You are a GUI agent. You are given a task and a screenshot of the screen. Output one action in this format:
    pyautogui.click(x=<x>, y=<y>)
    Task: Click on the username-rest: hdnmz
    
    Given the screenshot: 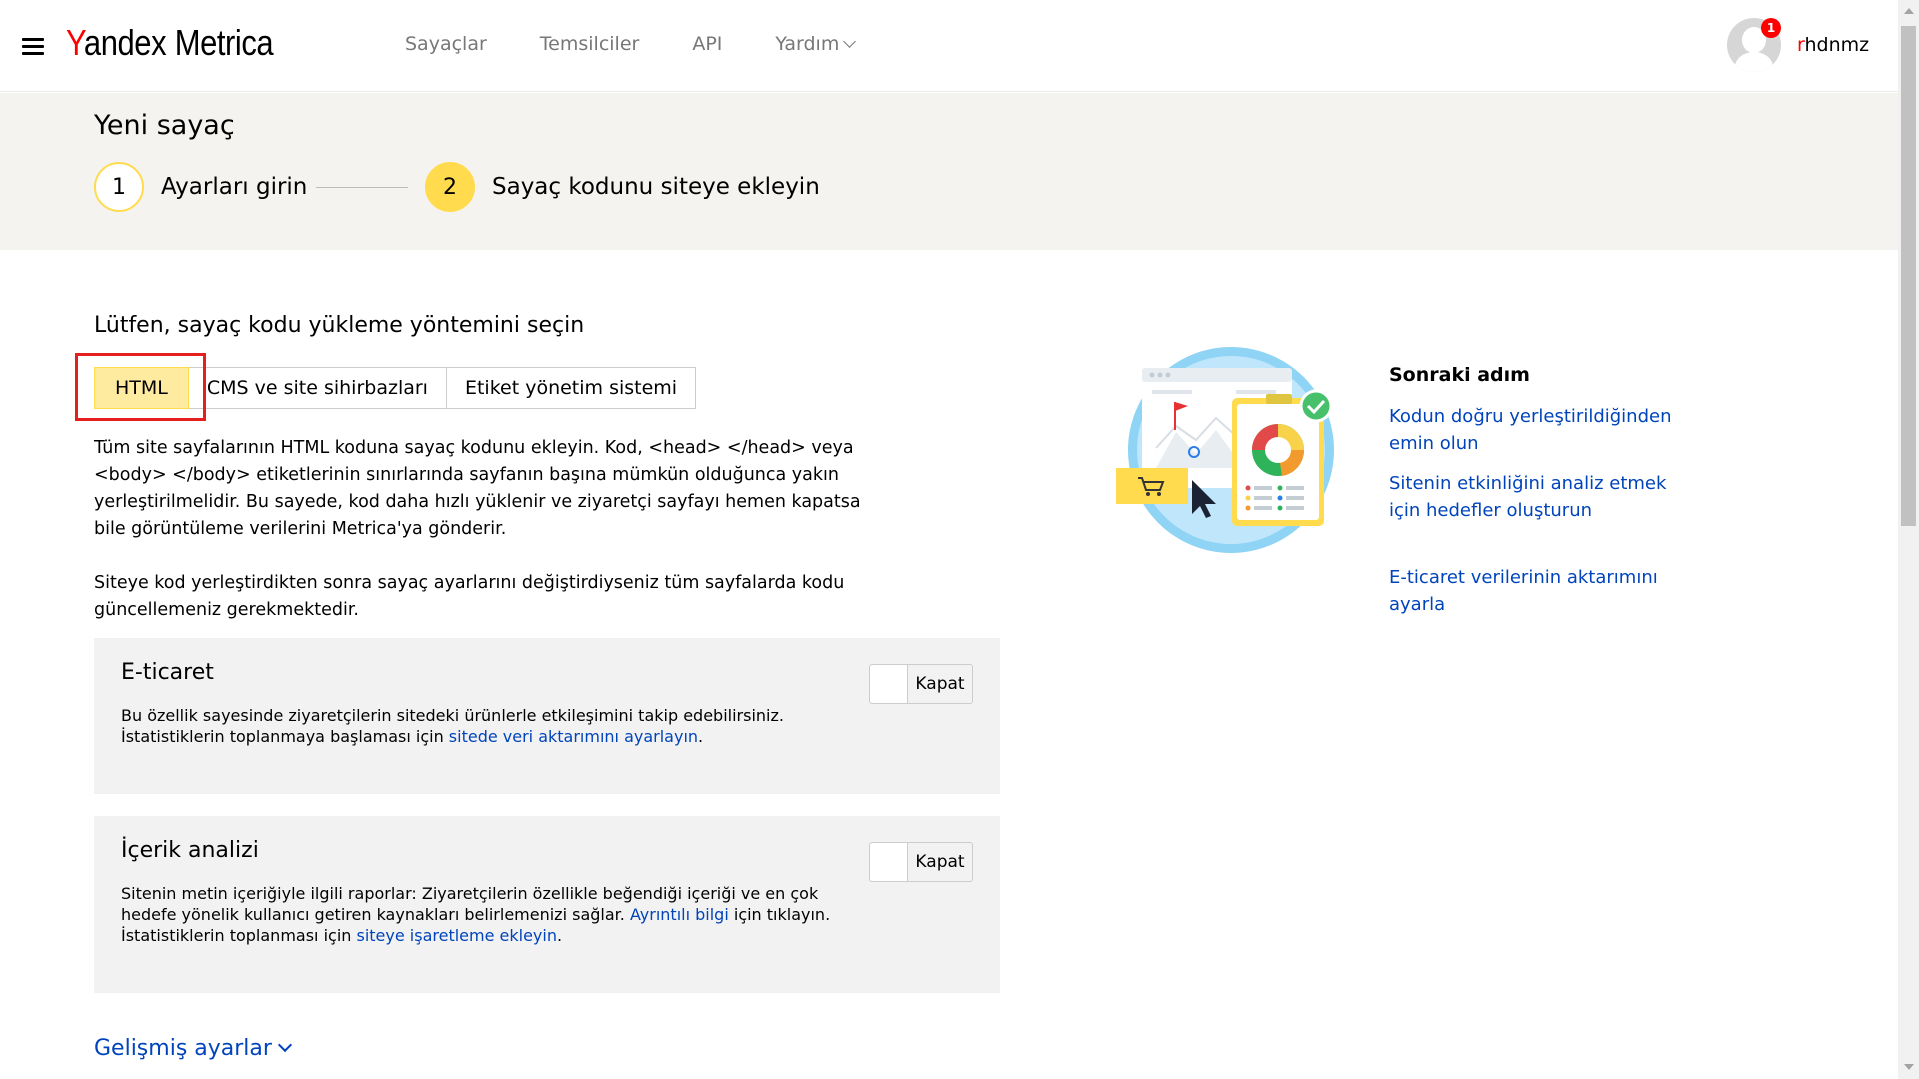 What is the action you would take?
    pyautogui.click(x=1837, y=45)
    